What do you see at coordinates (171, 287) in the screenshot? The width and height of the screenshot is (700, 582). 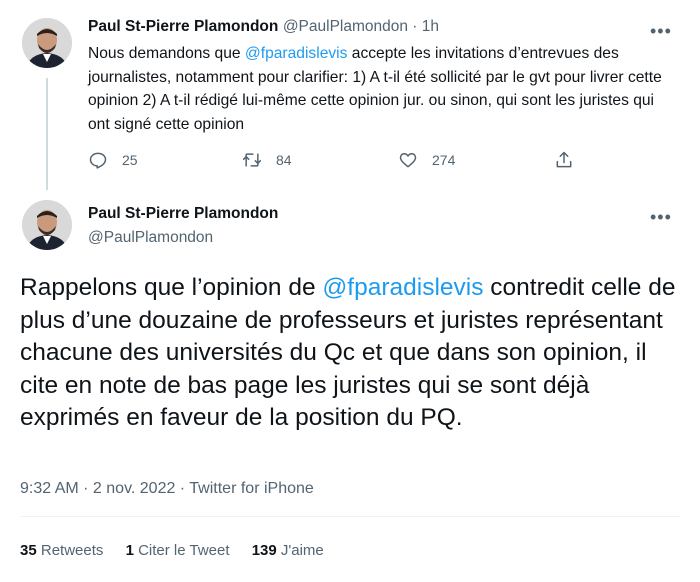 I see `tweet-text-part: Rappelons que l’opinion de` at bounding box center [171, 287].